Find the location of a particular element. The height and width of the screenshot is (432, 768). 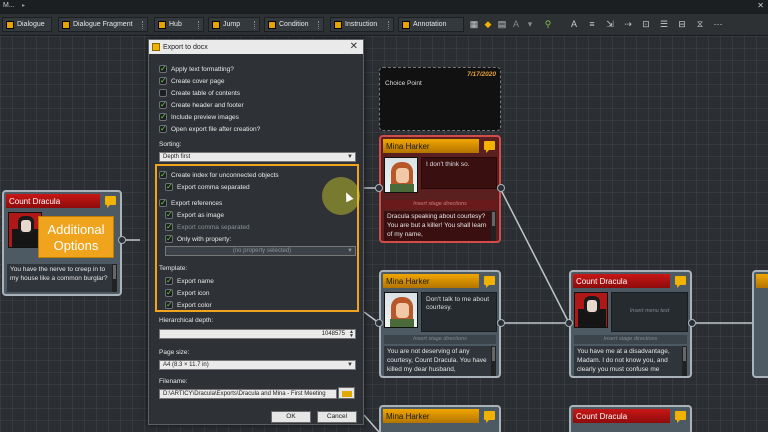

option-create-toc: Create table of contents is located at coordinates (199, 93).